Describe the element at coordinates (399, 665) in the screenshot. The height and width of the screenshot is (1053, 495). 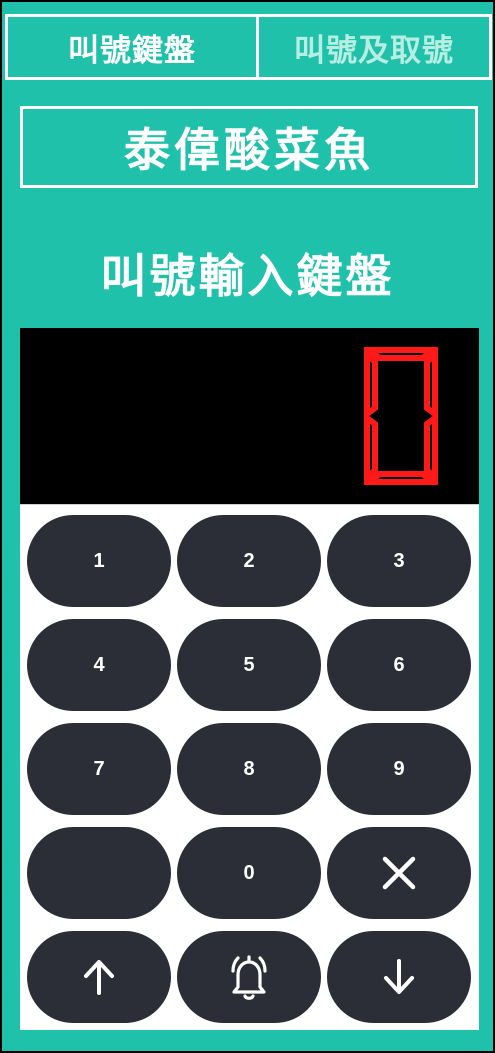
I see `key-6: 6` at that location.